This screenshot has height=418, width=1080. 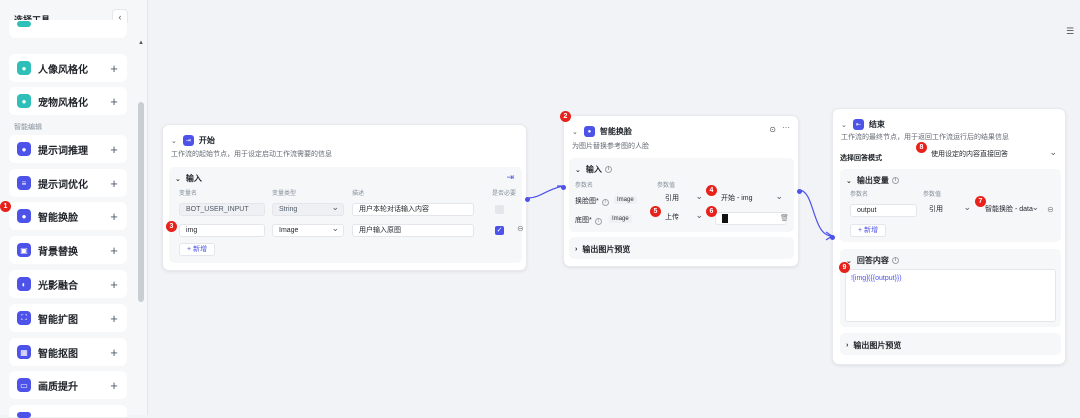 What do you see at coordinates (1011, 210) in the screenshot?
I see `param-value-select: 智能换脸 - data` at bounding box center [1011, 210].